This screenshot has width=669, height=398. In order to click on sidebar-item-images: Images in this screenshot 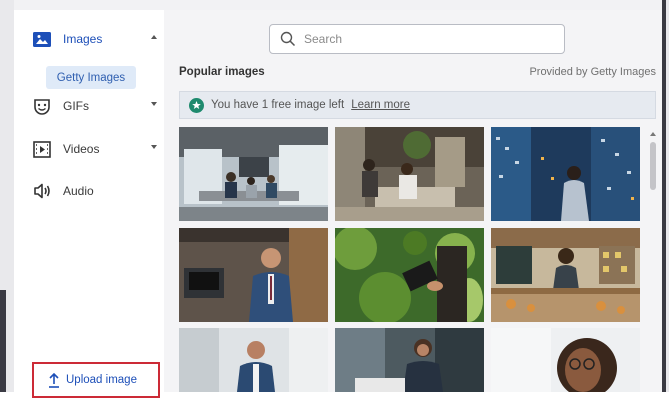, I will do `click(94, 39)`.